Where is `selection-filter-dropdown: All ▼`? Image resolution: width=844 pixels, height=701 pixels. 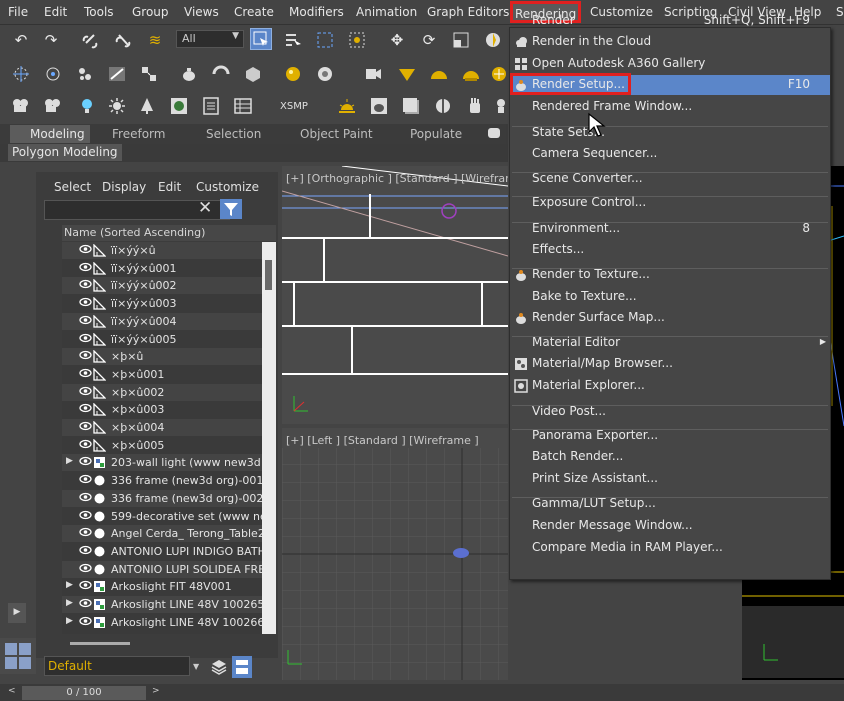 selection-filter-dropdown: All ▼ is located at coordinates (210, 39).